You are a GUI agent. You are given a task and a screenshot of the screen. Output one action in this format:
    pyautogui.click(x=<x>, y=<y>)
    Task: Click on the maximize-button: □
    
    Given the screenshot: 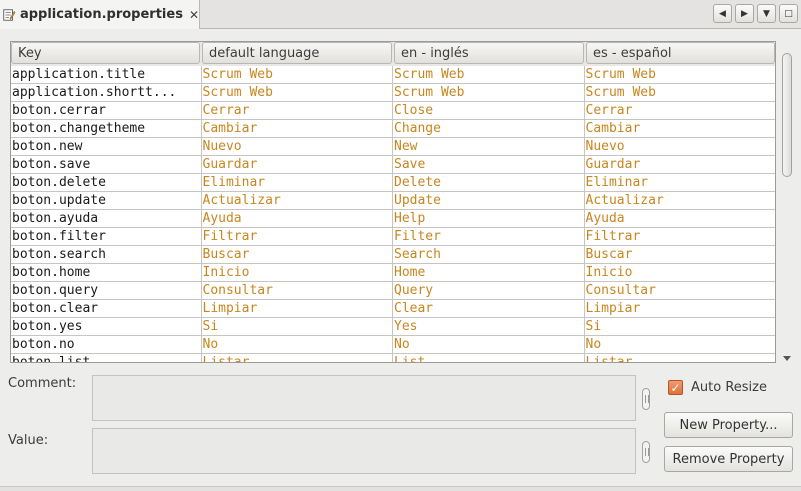 What is the action you would take?
    pyautogui.click(x=788, y=13)
    